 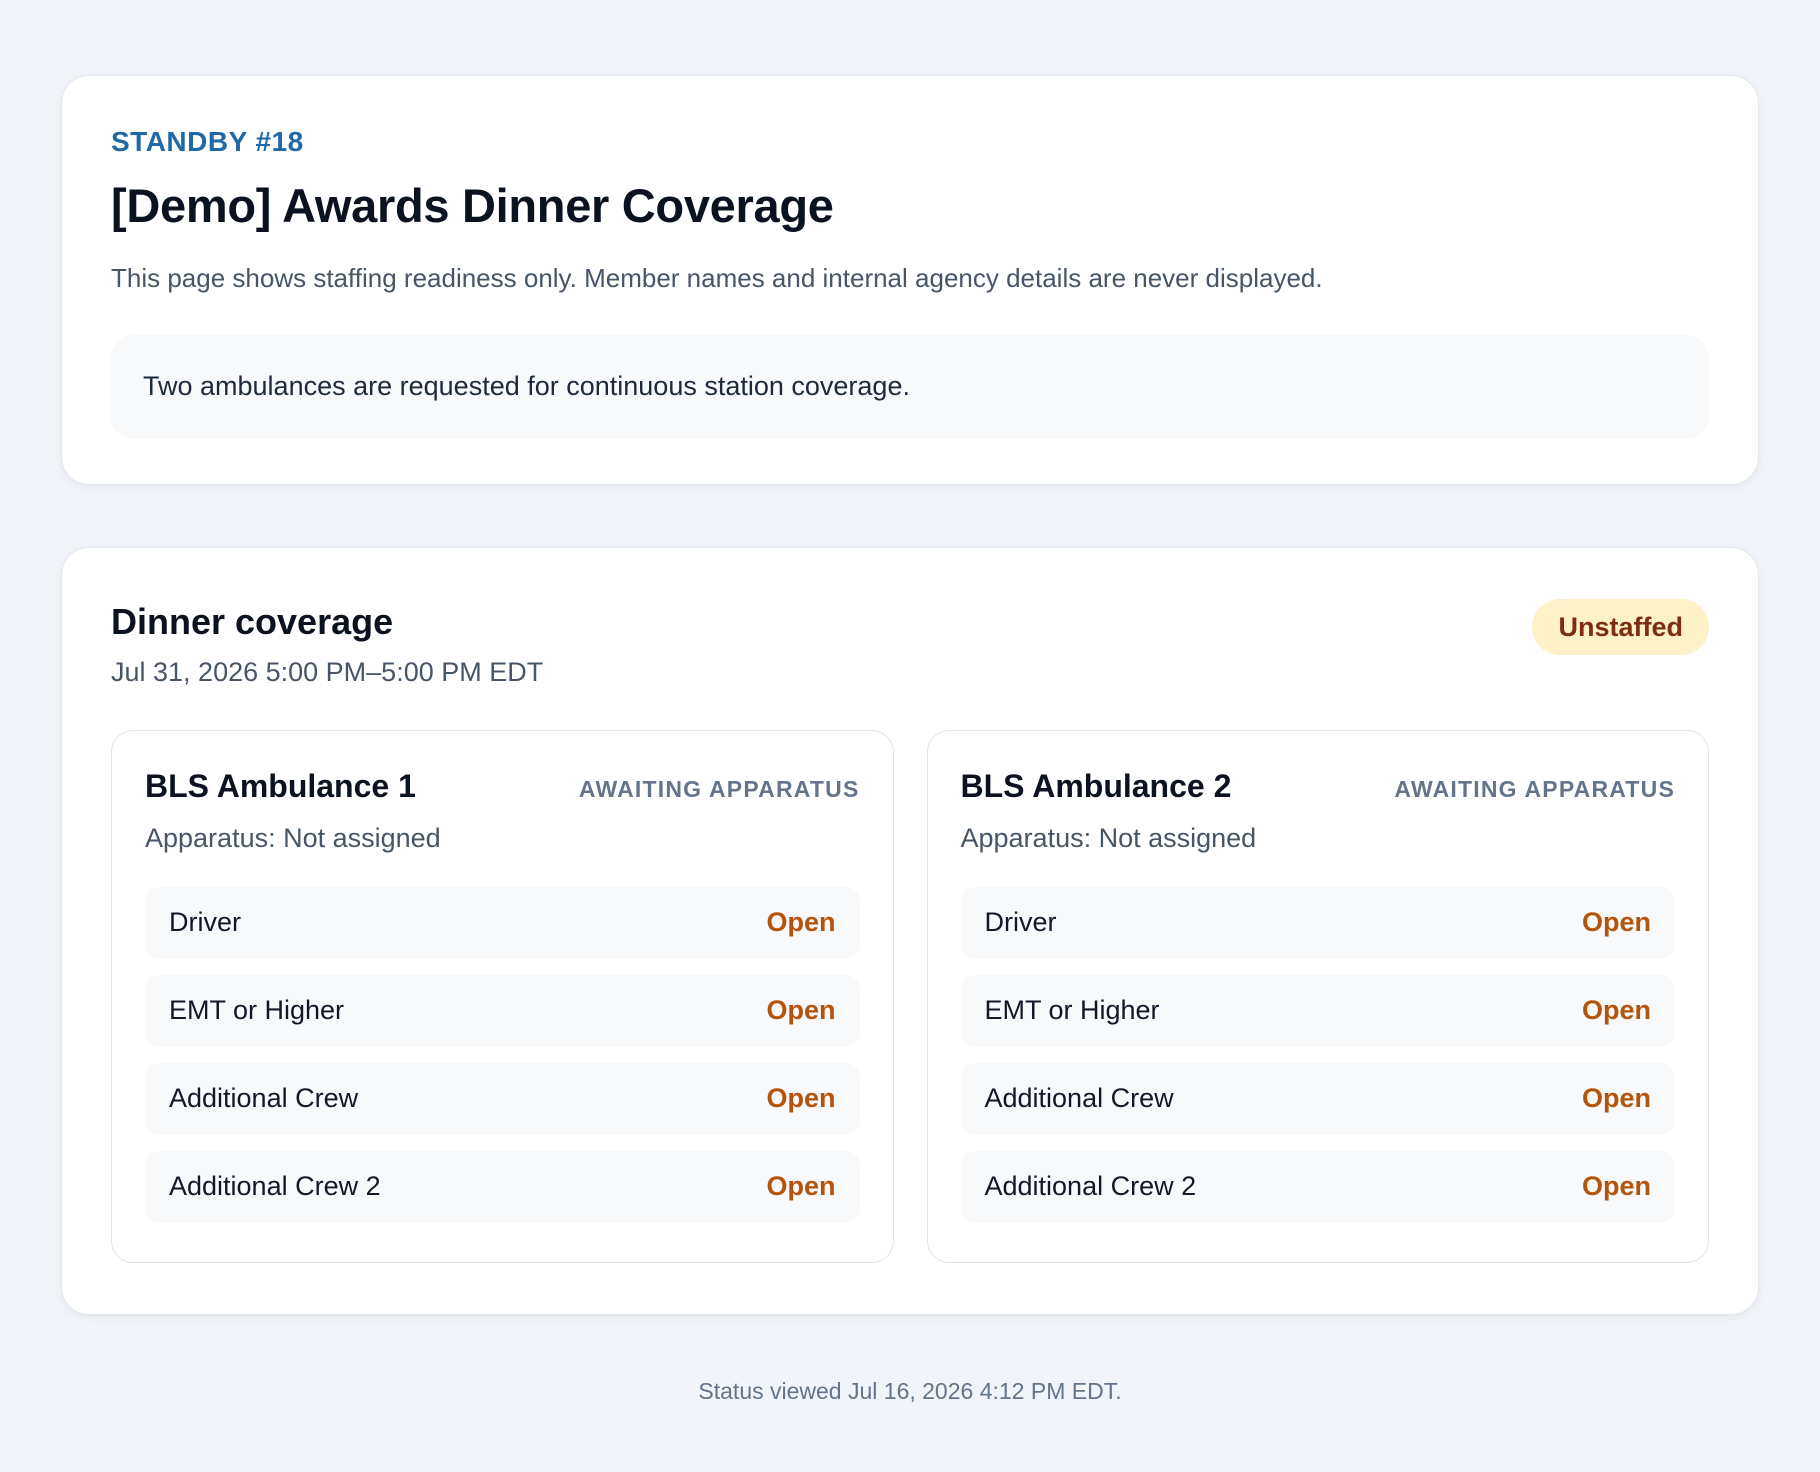 I want to click on page-title: [Demo] Awards Dinner Coverage, so click(x=472, y=205).